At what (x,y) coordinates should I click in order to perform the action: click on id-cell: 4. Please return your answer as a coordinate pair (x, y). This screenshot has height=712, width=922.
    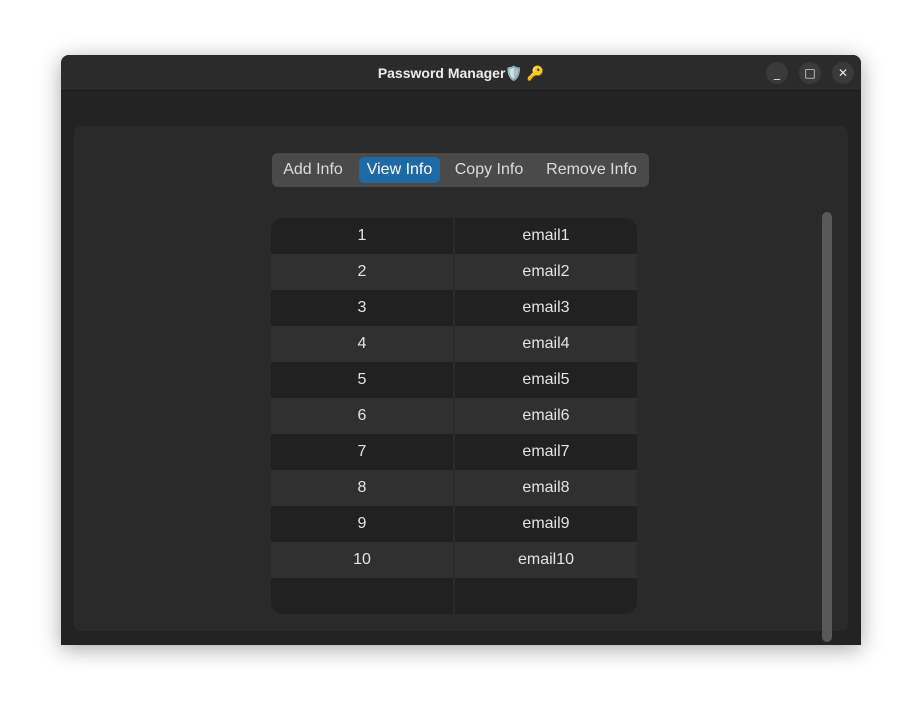
    Looking at the image, I should click on (362, 343).